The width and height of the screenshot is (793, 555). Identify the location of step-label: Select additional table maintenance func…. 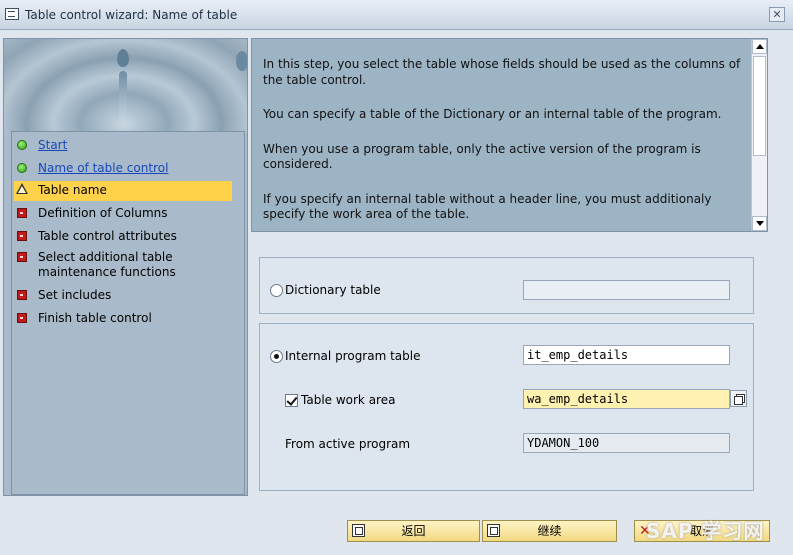
(107, 264).